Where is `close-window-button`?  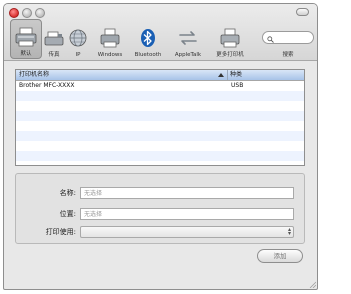
close-window-button is located at coordinates (14, 13).